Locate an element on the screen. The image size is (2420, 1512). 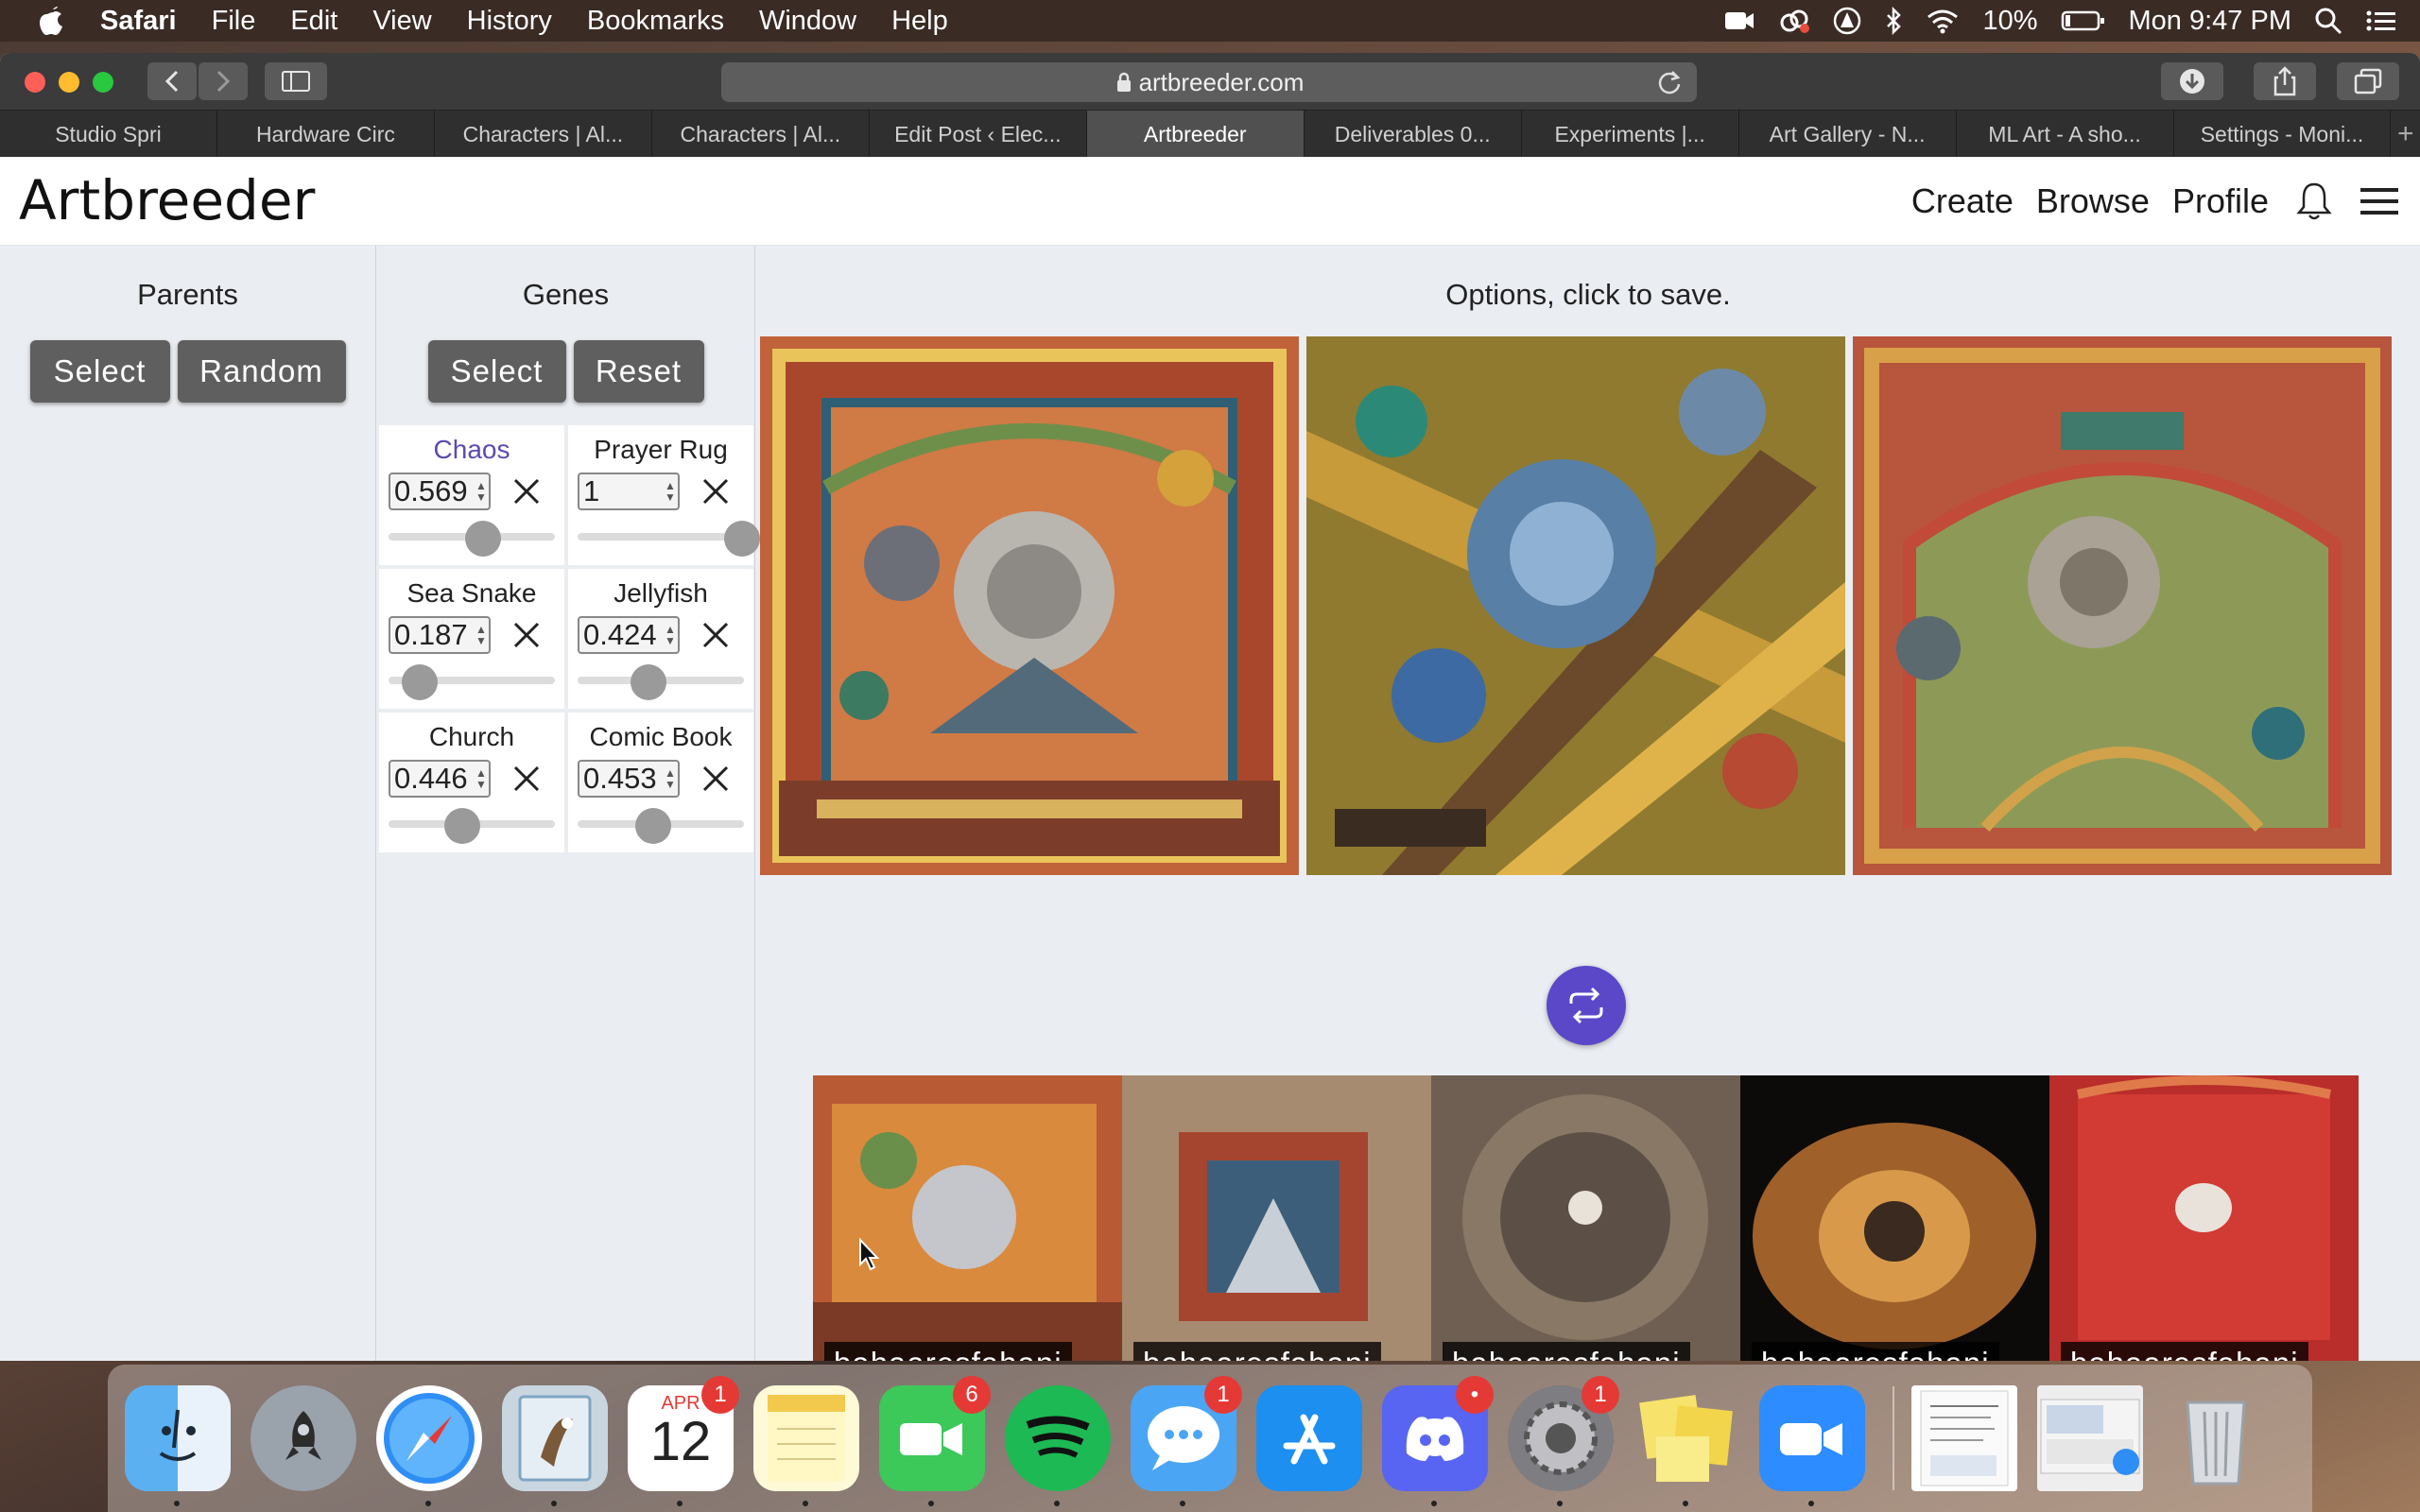
clock: Mon 9:47 PM is located at coordinates (2210, 21).